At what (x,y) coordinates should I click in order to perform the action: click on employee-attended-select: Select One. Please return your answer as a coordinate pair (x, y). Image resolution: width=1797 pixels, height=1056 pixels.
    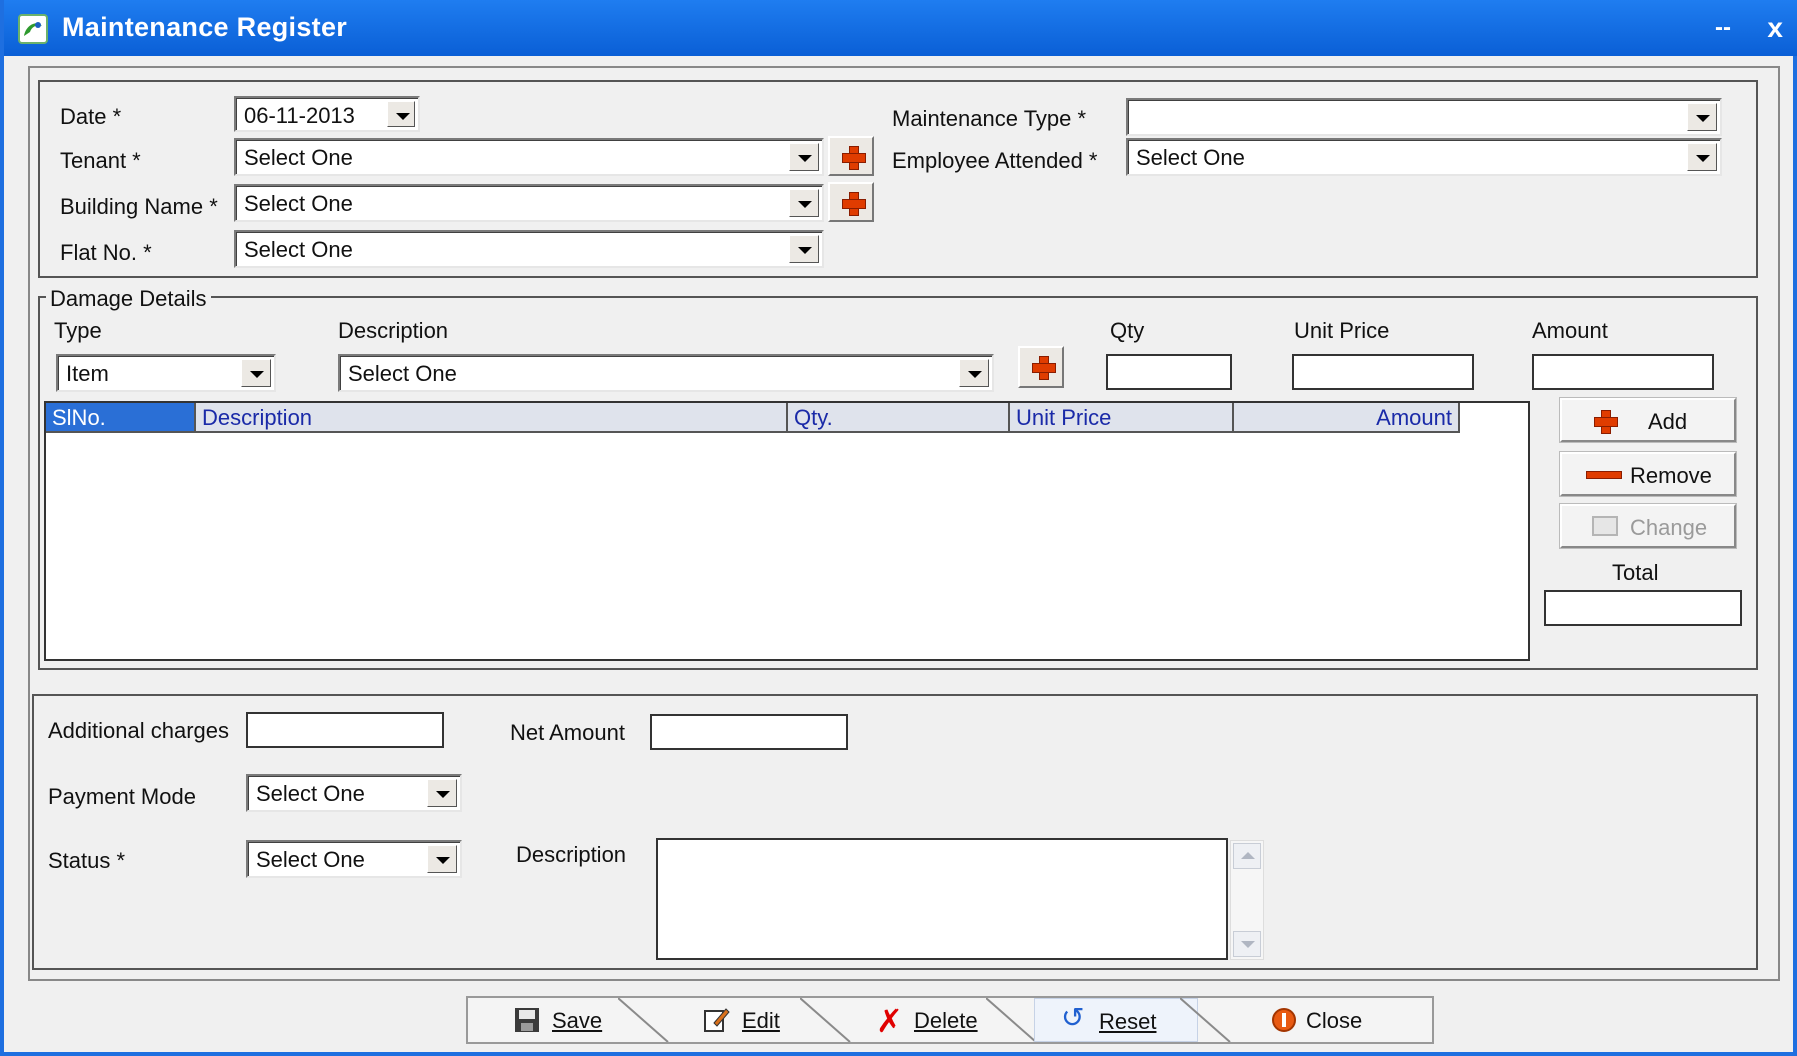
    Looking at the image, I should click on (1424, 157).